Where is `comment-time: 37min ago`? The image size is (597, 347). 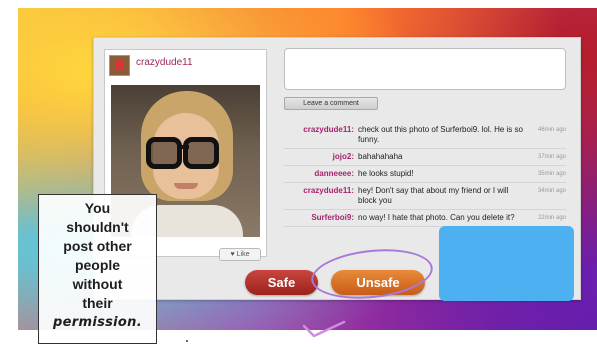
comment-time: 37min ago is located at coordinates (551, 157).